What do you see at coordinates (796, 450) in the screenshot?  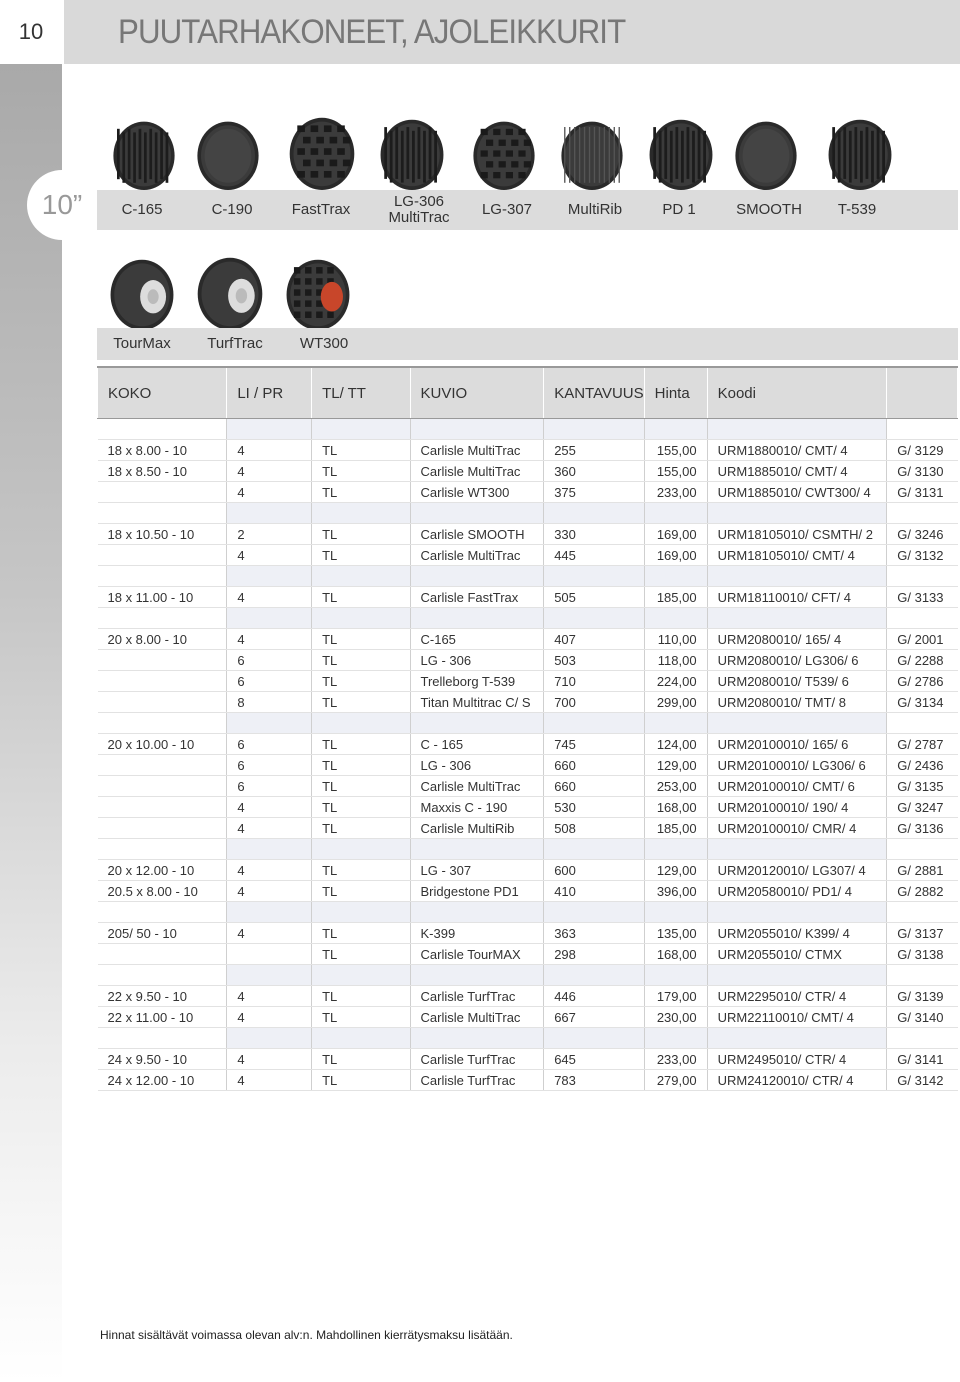 I see `table-cell: URM1880010/ CMT/ 4` at bounding box center [796, 450].